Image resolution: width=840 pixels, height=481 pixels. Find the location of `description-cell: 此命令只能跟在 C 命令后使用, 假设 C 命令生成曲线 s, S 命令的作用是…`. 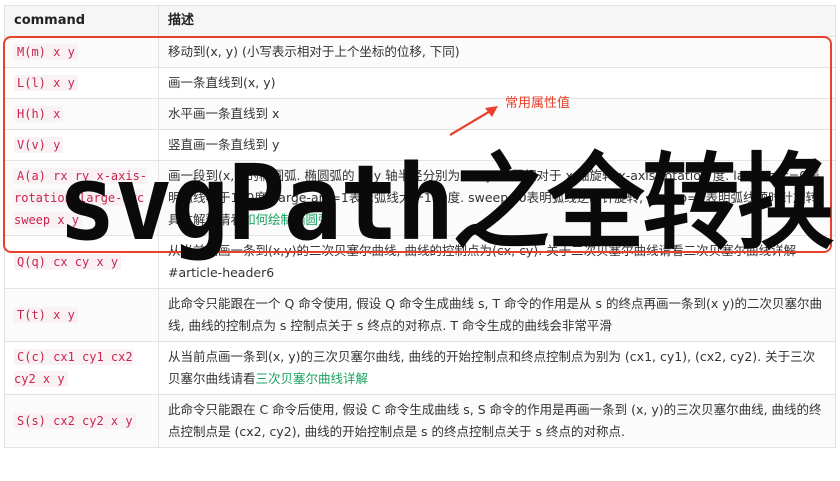

description-cell: 此命令只能跟在 C 命令后使用, 假设 C 命令生成曲线 s, S 命令的作用是… is located at coordinates (497, 421).